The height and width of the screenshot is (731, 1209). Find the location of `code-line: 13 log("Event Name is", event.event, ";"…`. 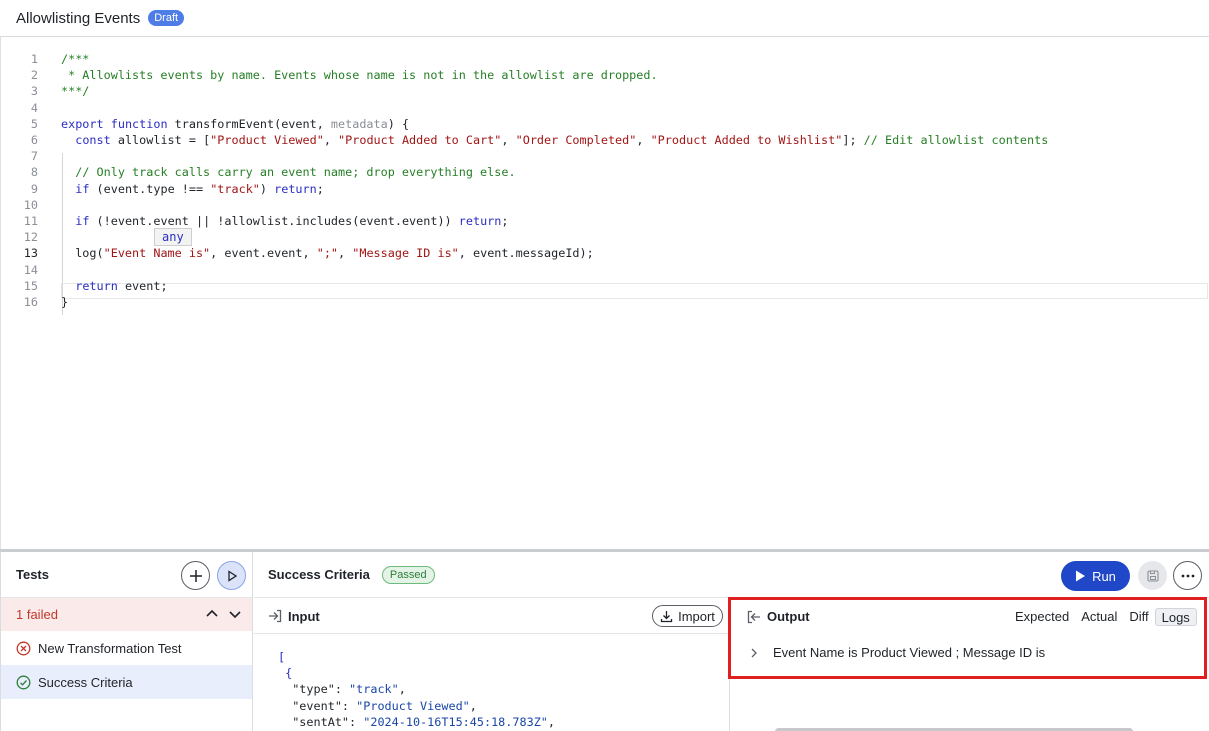

code-line: 13 log("Event Name is", event.event, ";"… is located at coordinates (605, 253).